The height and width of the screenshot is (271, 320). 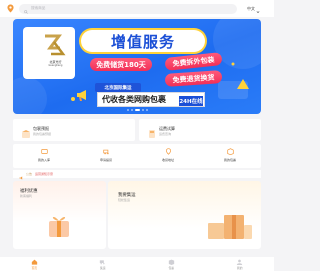 I want to click on quick-nav-label: 我的入库, so click(x=43, y=160).